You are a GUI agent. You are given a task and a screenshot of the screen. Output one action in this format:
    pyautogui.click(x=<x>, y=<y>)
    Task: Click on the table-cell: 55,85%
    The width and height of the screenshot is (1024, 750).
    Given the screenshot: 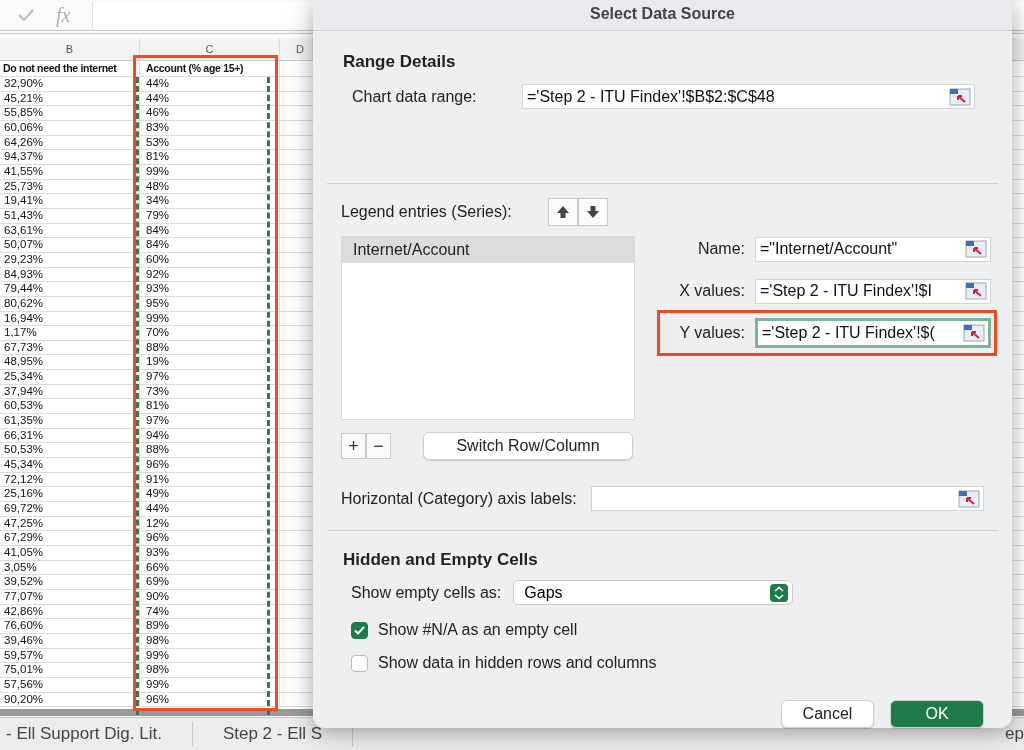 What is the action you would take?
    pyautogui.click(x=70, y=113)
    